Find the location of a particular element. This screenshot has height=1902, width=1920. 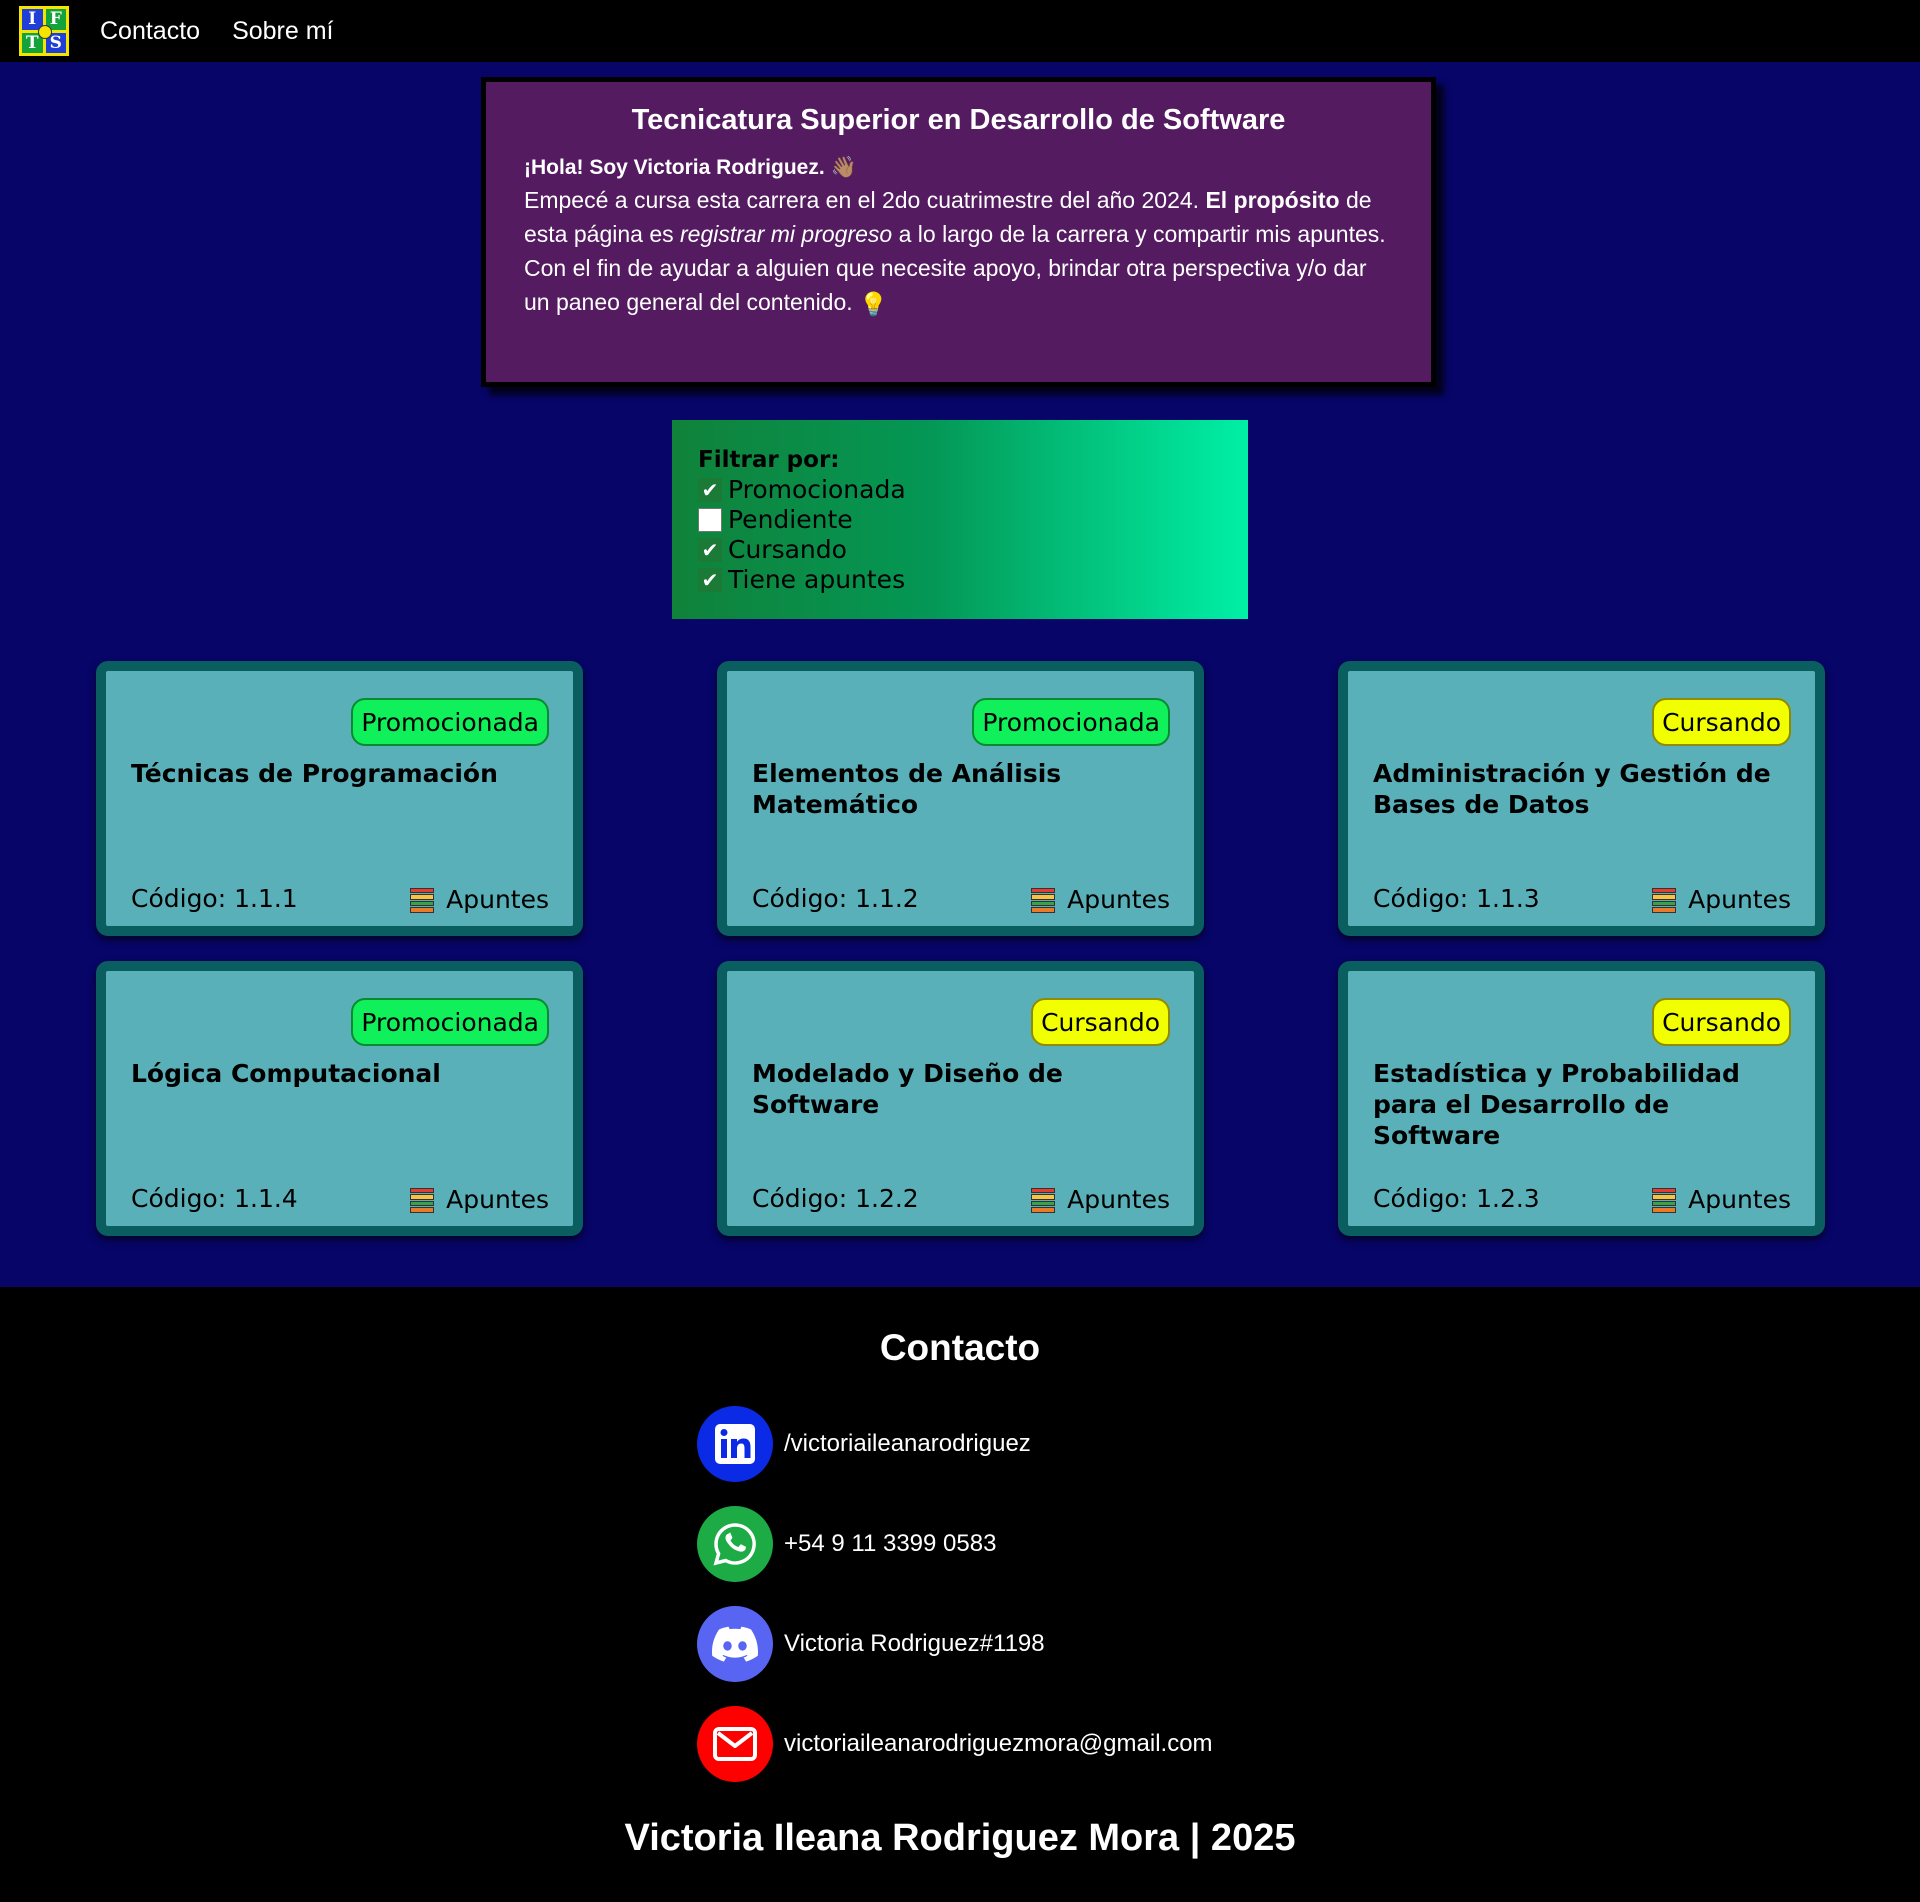

course-title: Técnicas de Programación is located at coordinates (314, 773).